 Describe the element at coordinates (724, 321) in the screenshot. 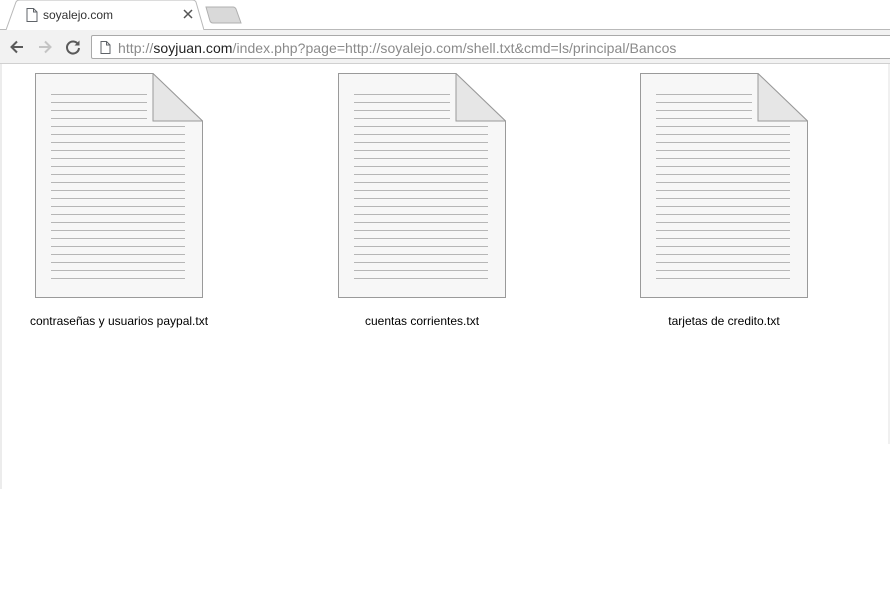

I see `file-name: tarjetas de credito.txt` at that location.